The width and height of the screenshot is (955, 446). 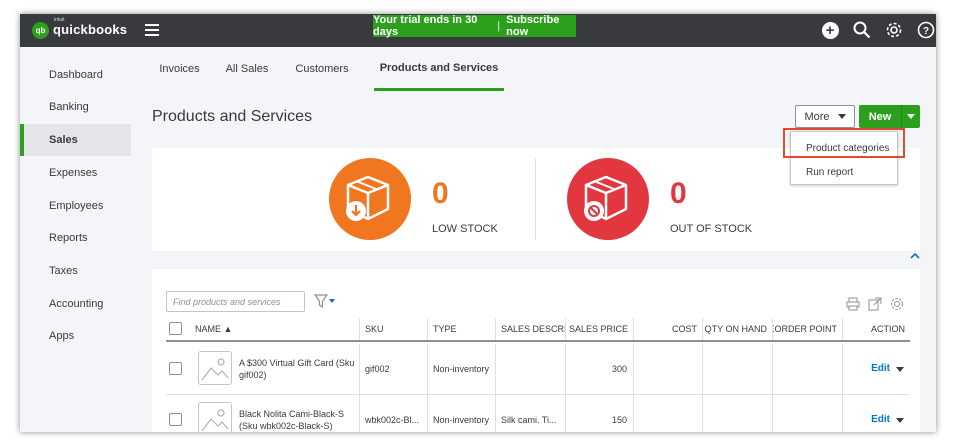 I want to click on tab-products-and-services: Products and Services, so click(x=439, y=69).